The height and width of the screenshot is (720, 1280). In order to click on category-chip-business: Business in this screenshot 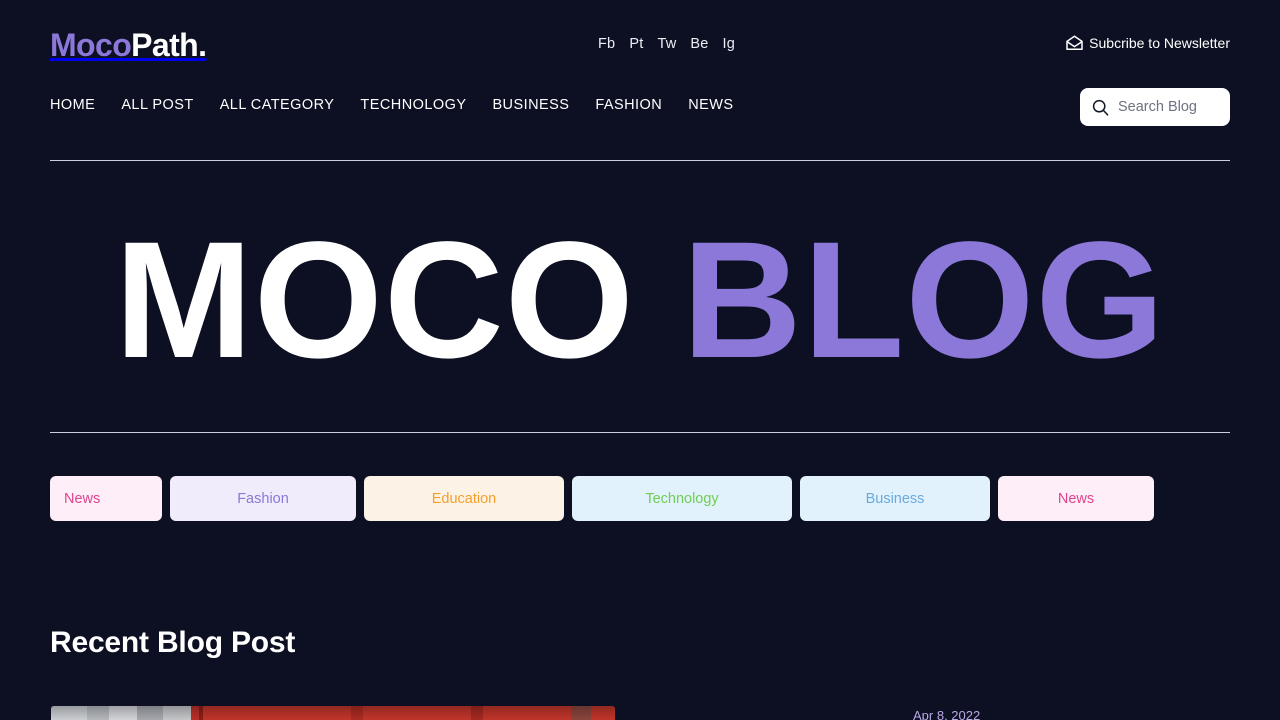, I will do `click(895, 498)`.